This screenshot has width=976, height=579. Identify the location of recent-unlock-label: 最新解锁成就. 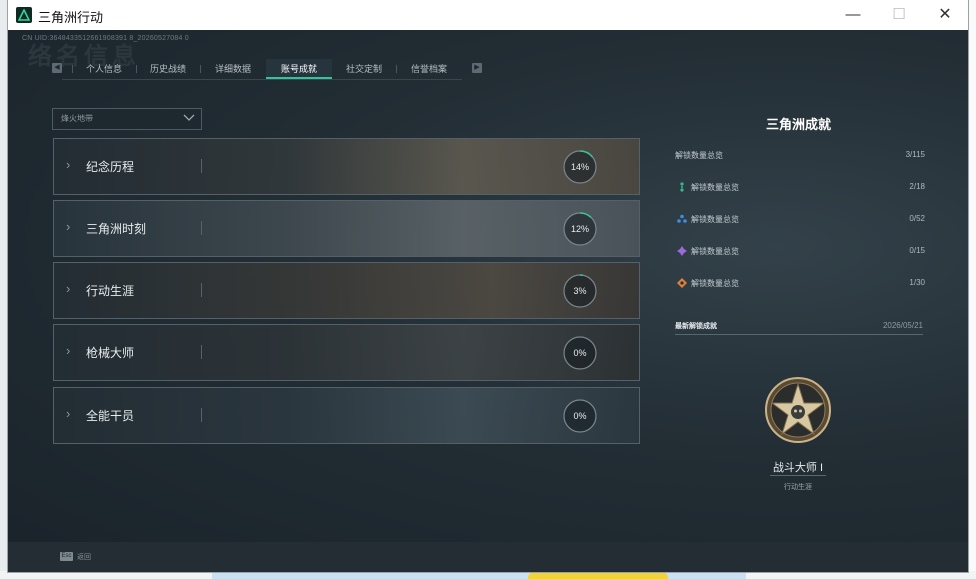
(696, 326).